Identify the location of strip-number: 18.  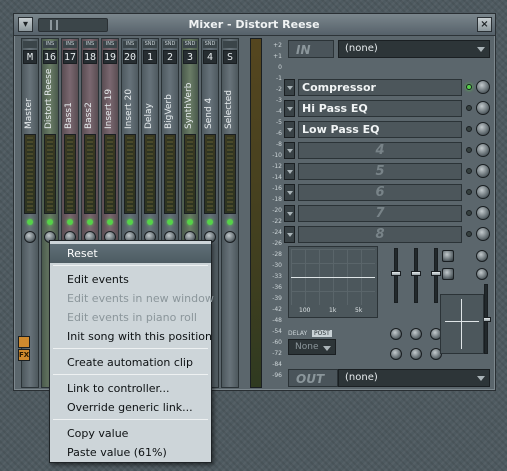
(90, 57).